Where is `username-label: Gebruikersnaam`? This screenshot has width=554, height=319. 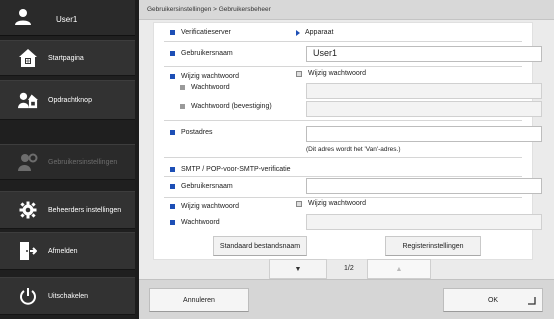 username-label: Gebruikersnaam is located at coordinates (201, 53).